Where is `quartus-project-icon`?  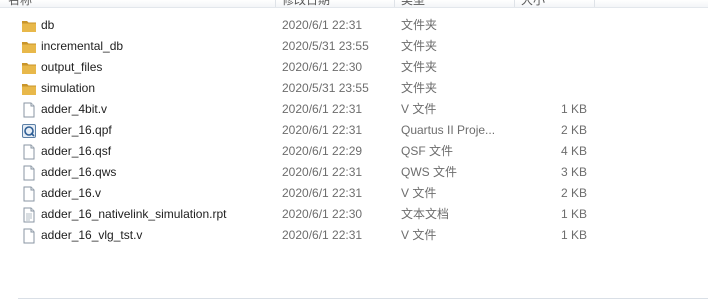
quartus-project-icon is located at coordinates (29, 131).